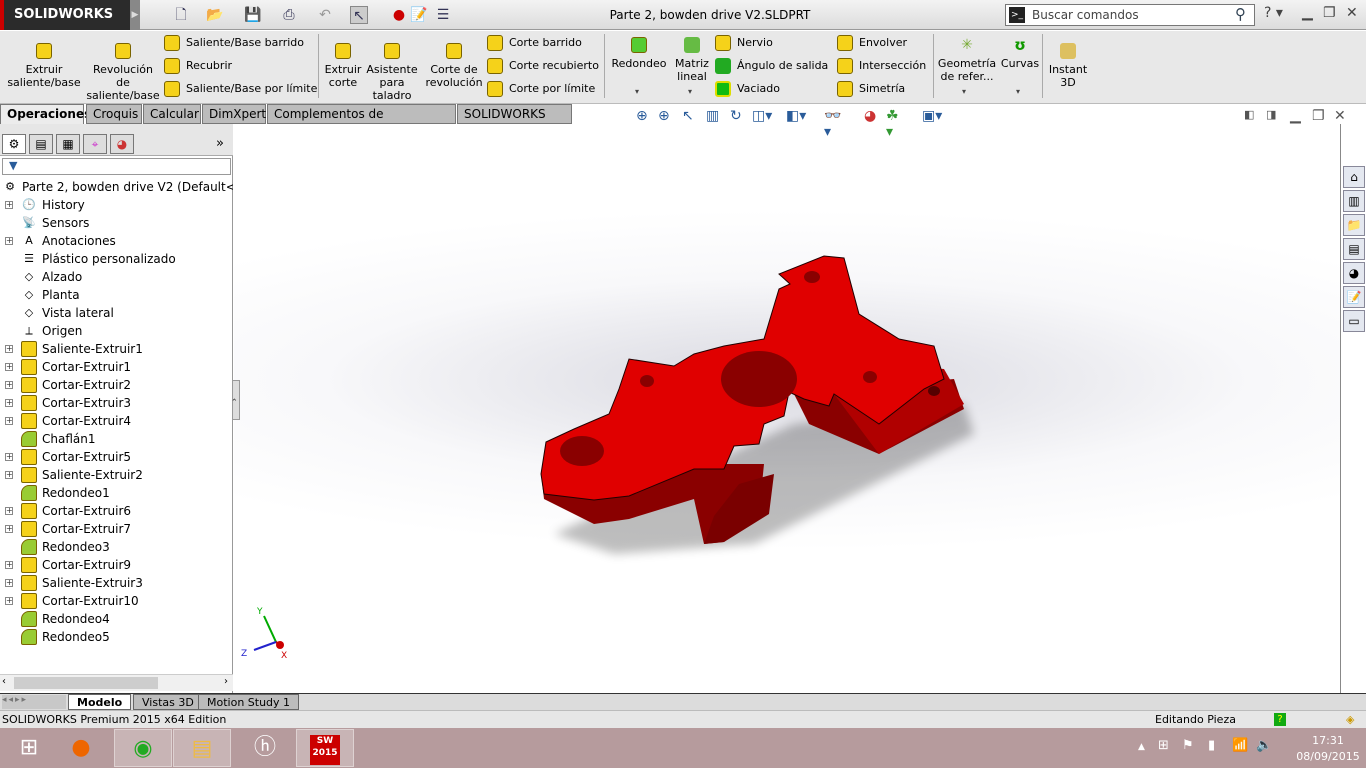  I want to click on curves-dropdown: ▾, so click(1018, 91).